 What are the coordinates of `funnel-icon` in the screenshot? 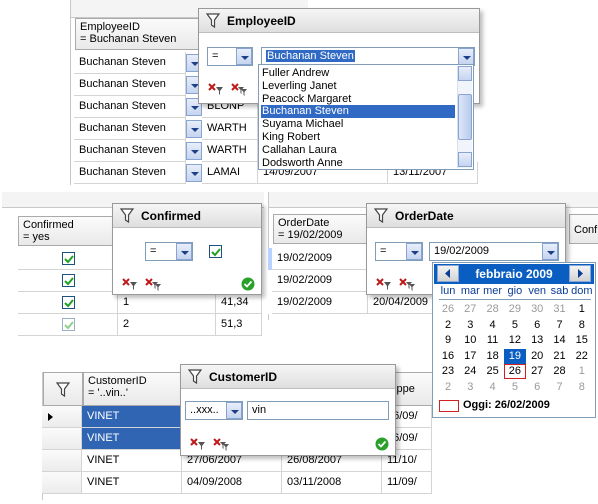 It's located at (63, 390).